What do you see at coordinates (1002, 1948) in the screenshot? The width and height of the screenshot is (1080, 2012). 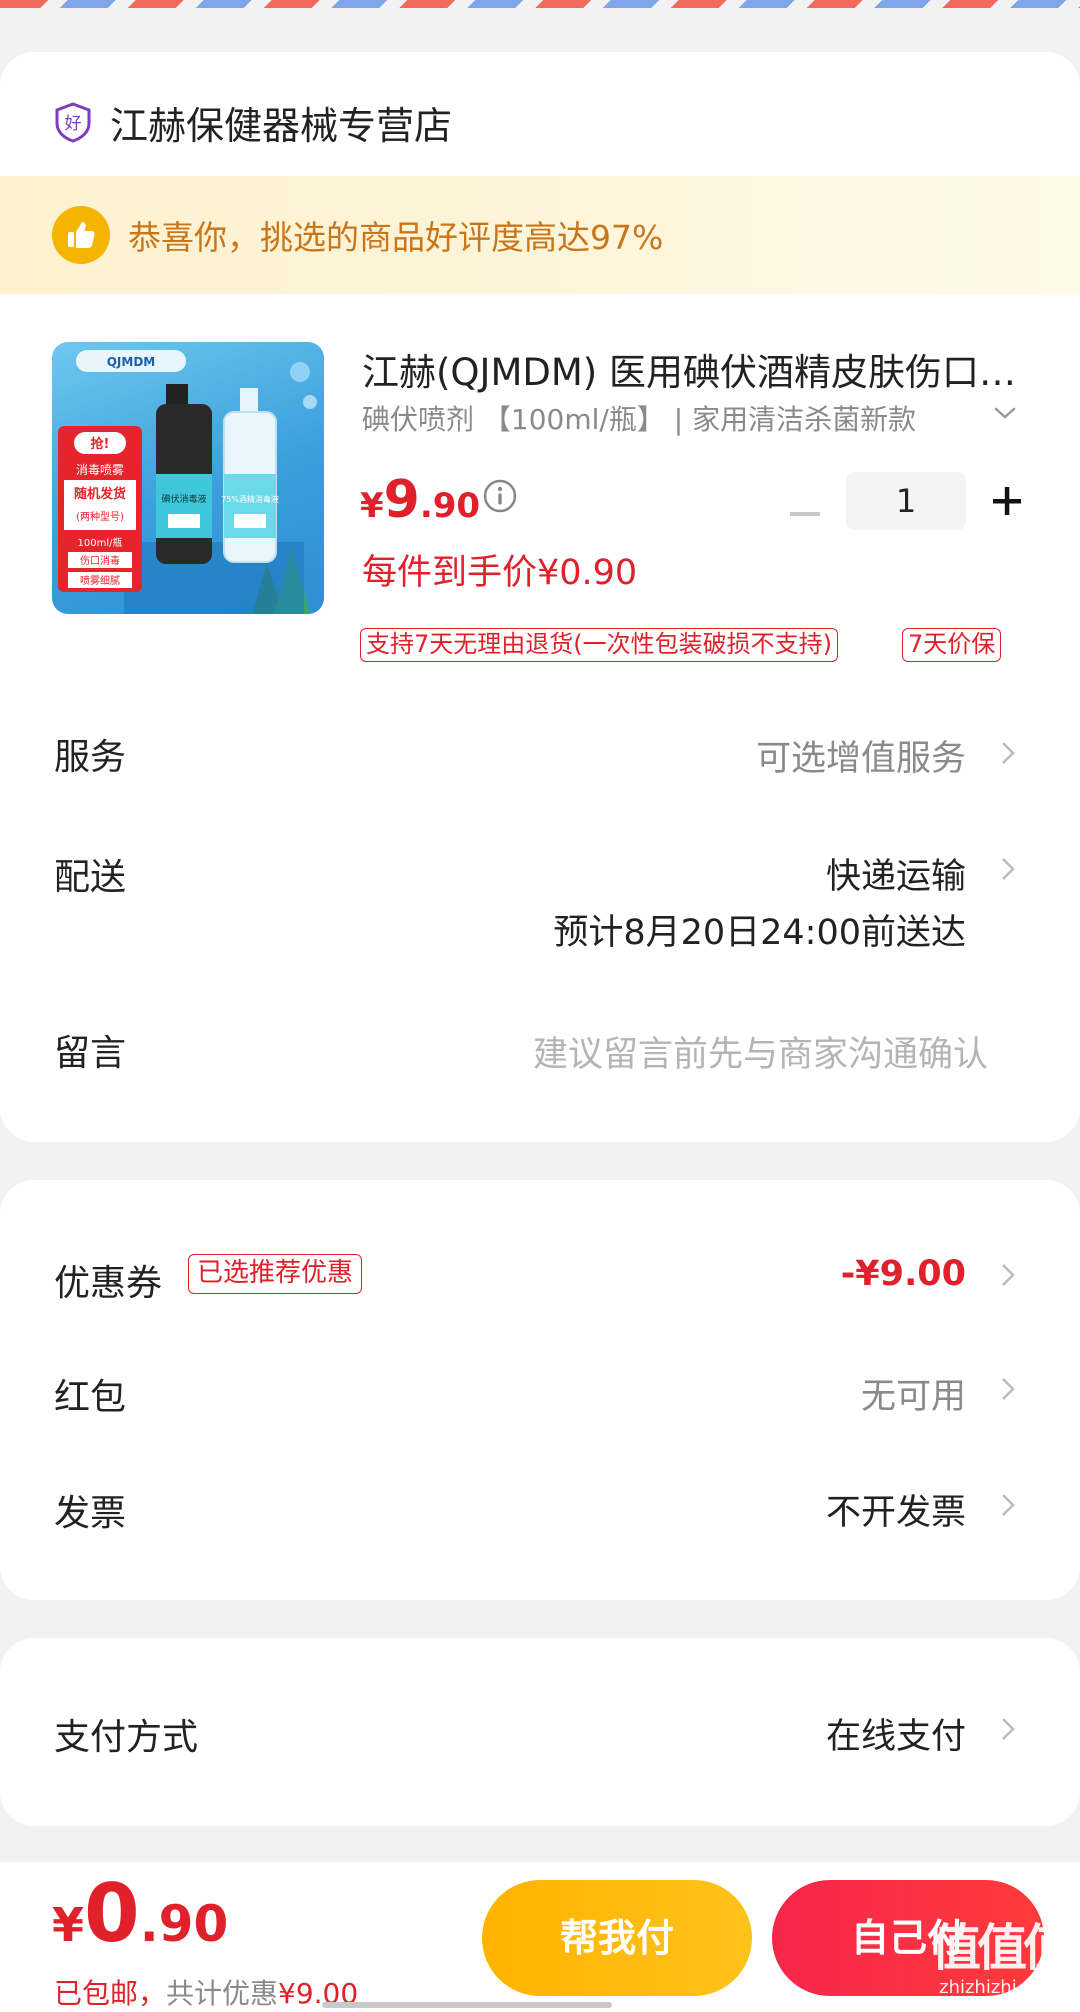 I see `watermark-text: 值值值` at bounding box center [1002, 1948].